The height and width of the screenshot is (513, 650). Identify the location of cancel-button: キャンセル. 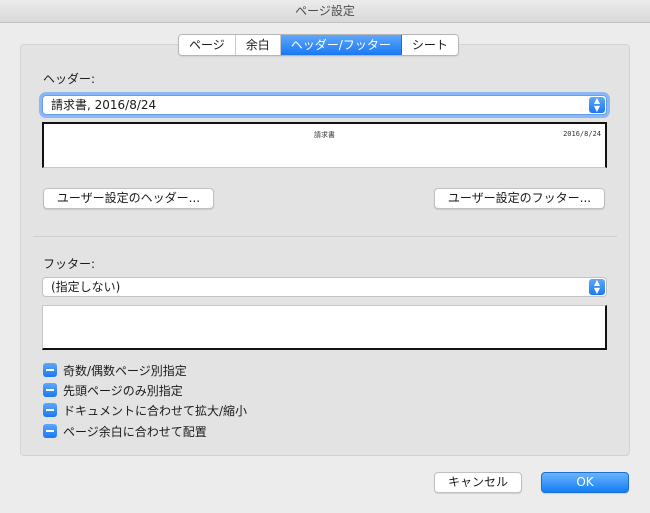
(478, 482).